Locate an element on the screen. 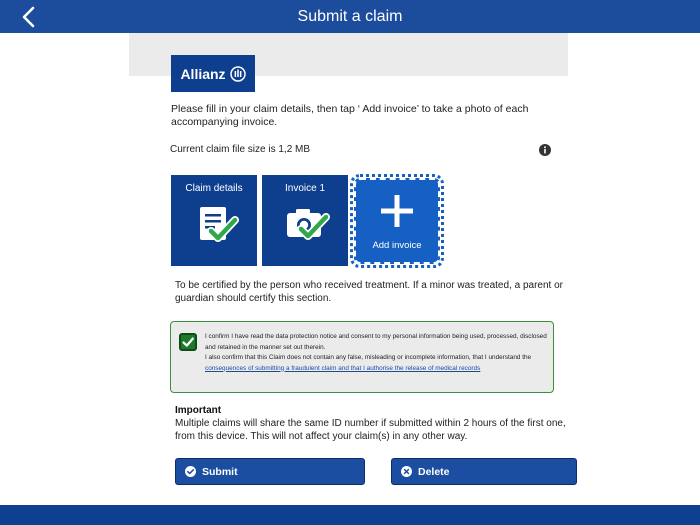 This screenshot has width=700, height=525. important-heading: Important is located at coordinates (198, 410).